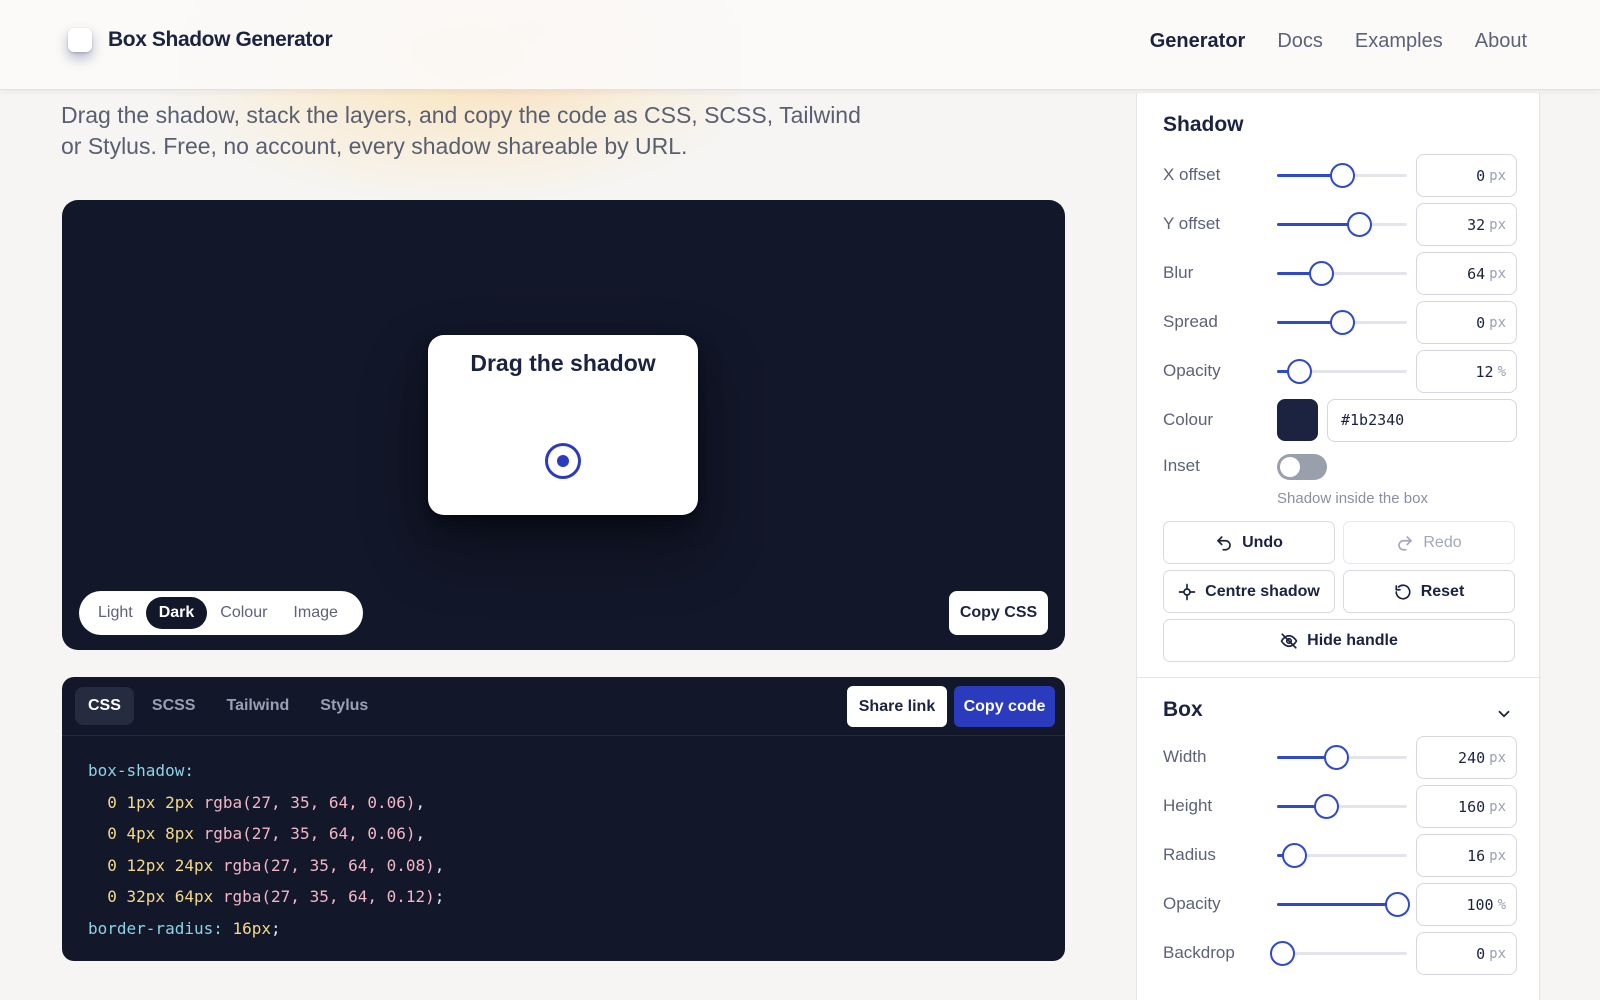  Describe the element at coordinates (1504, 714) in the screenshot. I see `chevron-down-icon` at that location.